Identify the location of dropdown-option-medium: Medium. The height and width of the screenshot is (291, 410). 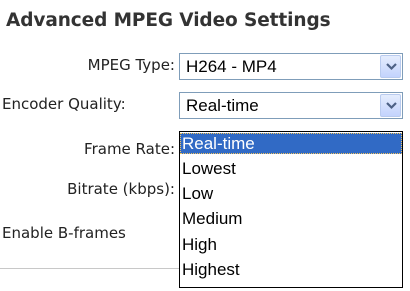
(291, 218).